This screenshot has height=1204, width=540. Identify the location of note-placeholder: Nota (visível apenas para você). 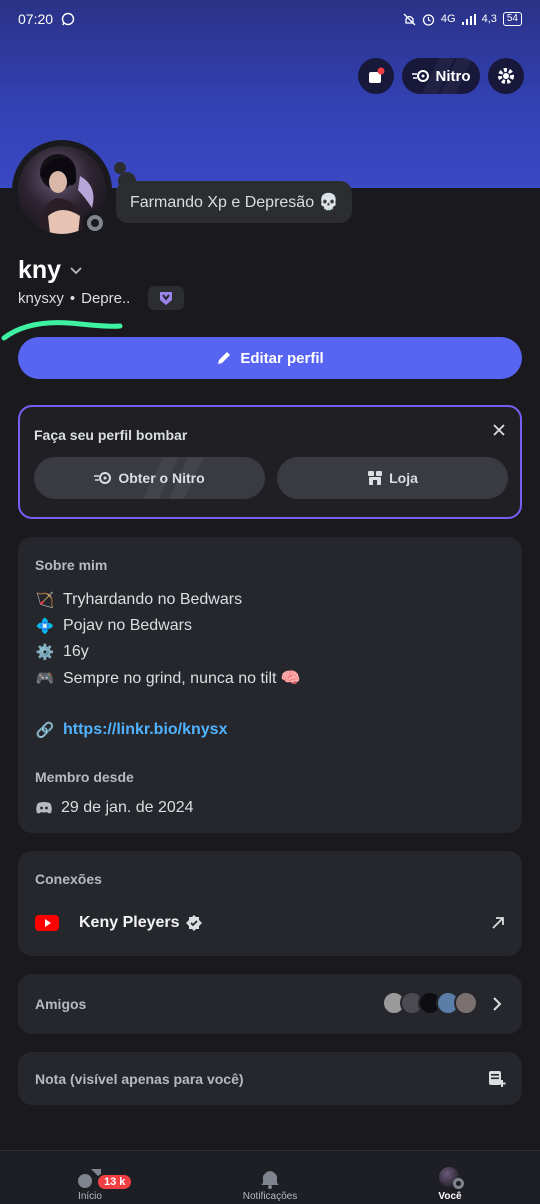
(139, 1079).